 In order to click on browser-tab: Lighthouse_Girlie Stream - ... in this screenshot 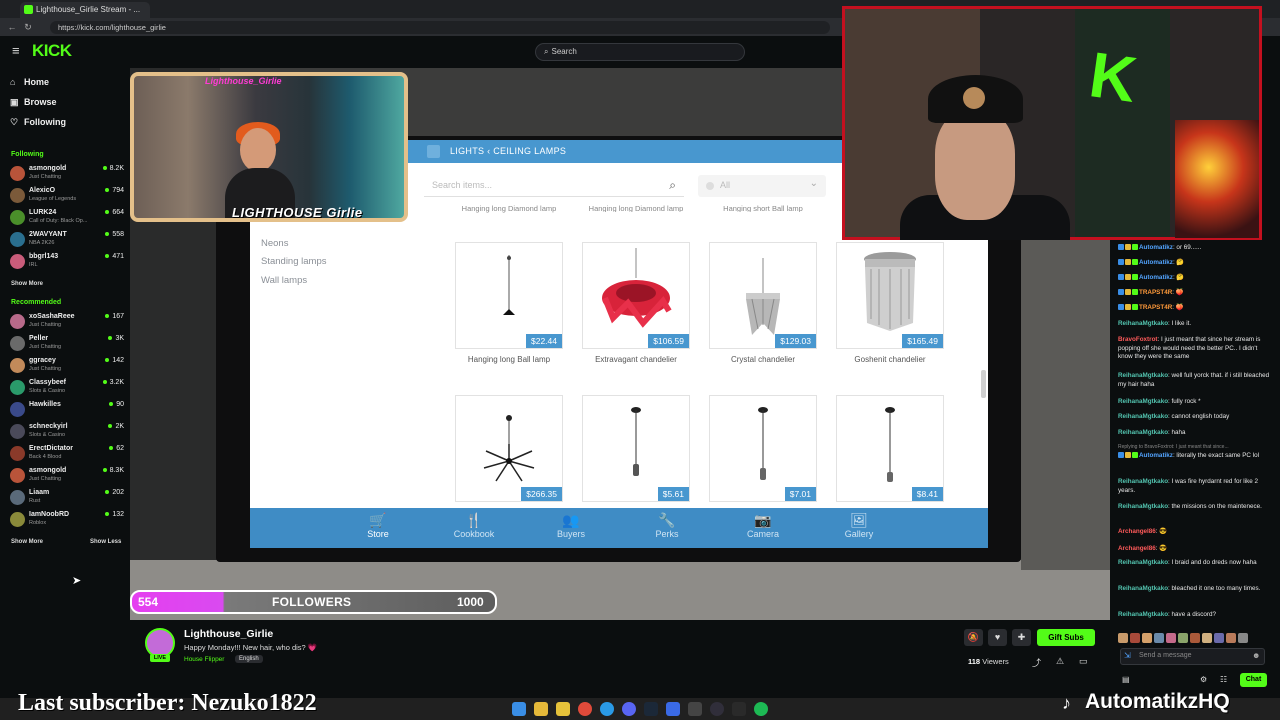, I will do `click(85, 10)`.